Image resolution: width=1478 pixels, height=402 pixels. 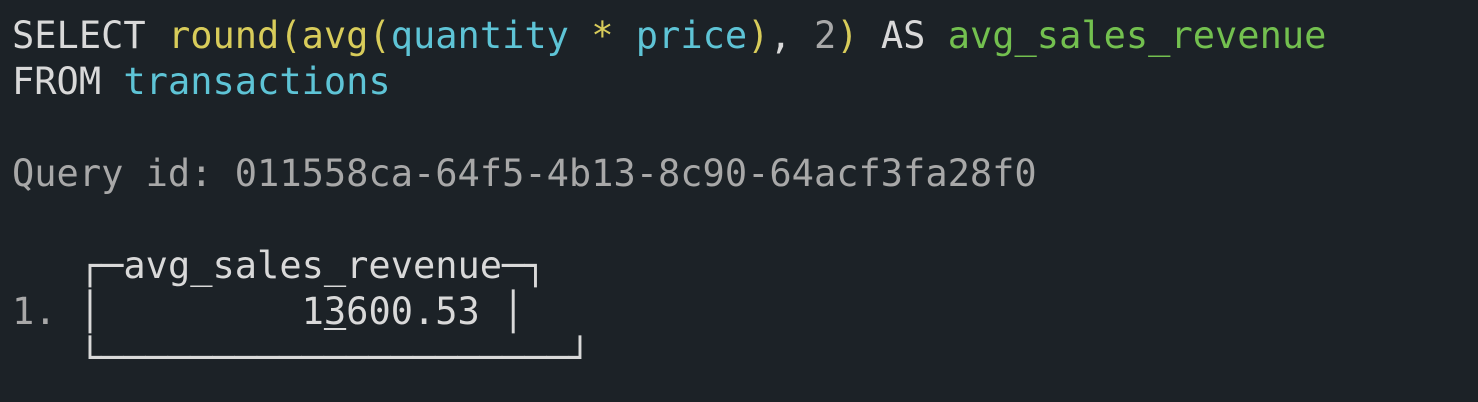 What do you see at coordinates (335, 35) in the screenshot?
I see `avg-function: avg` at bounding box center [335, 35].